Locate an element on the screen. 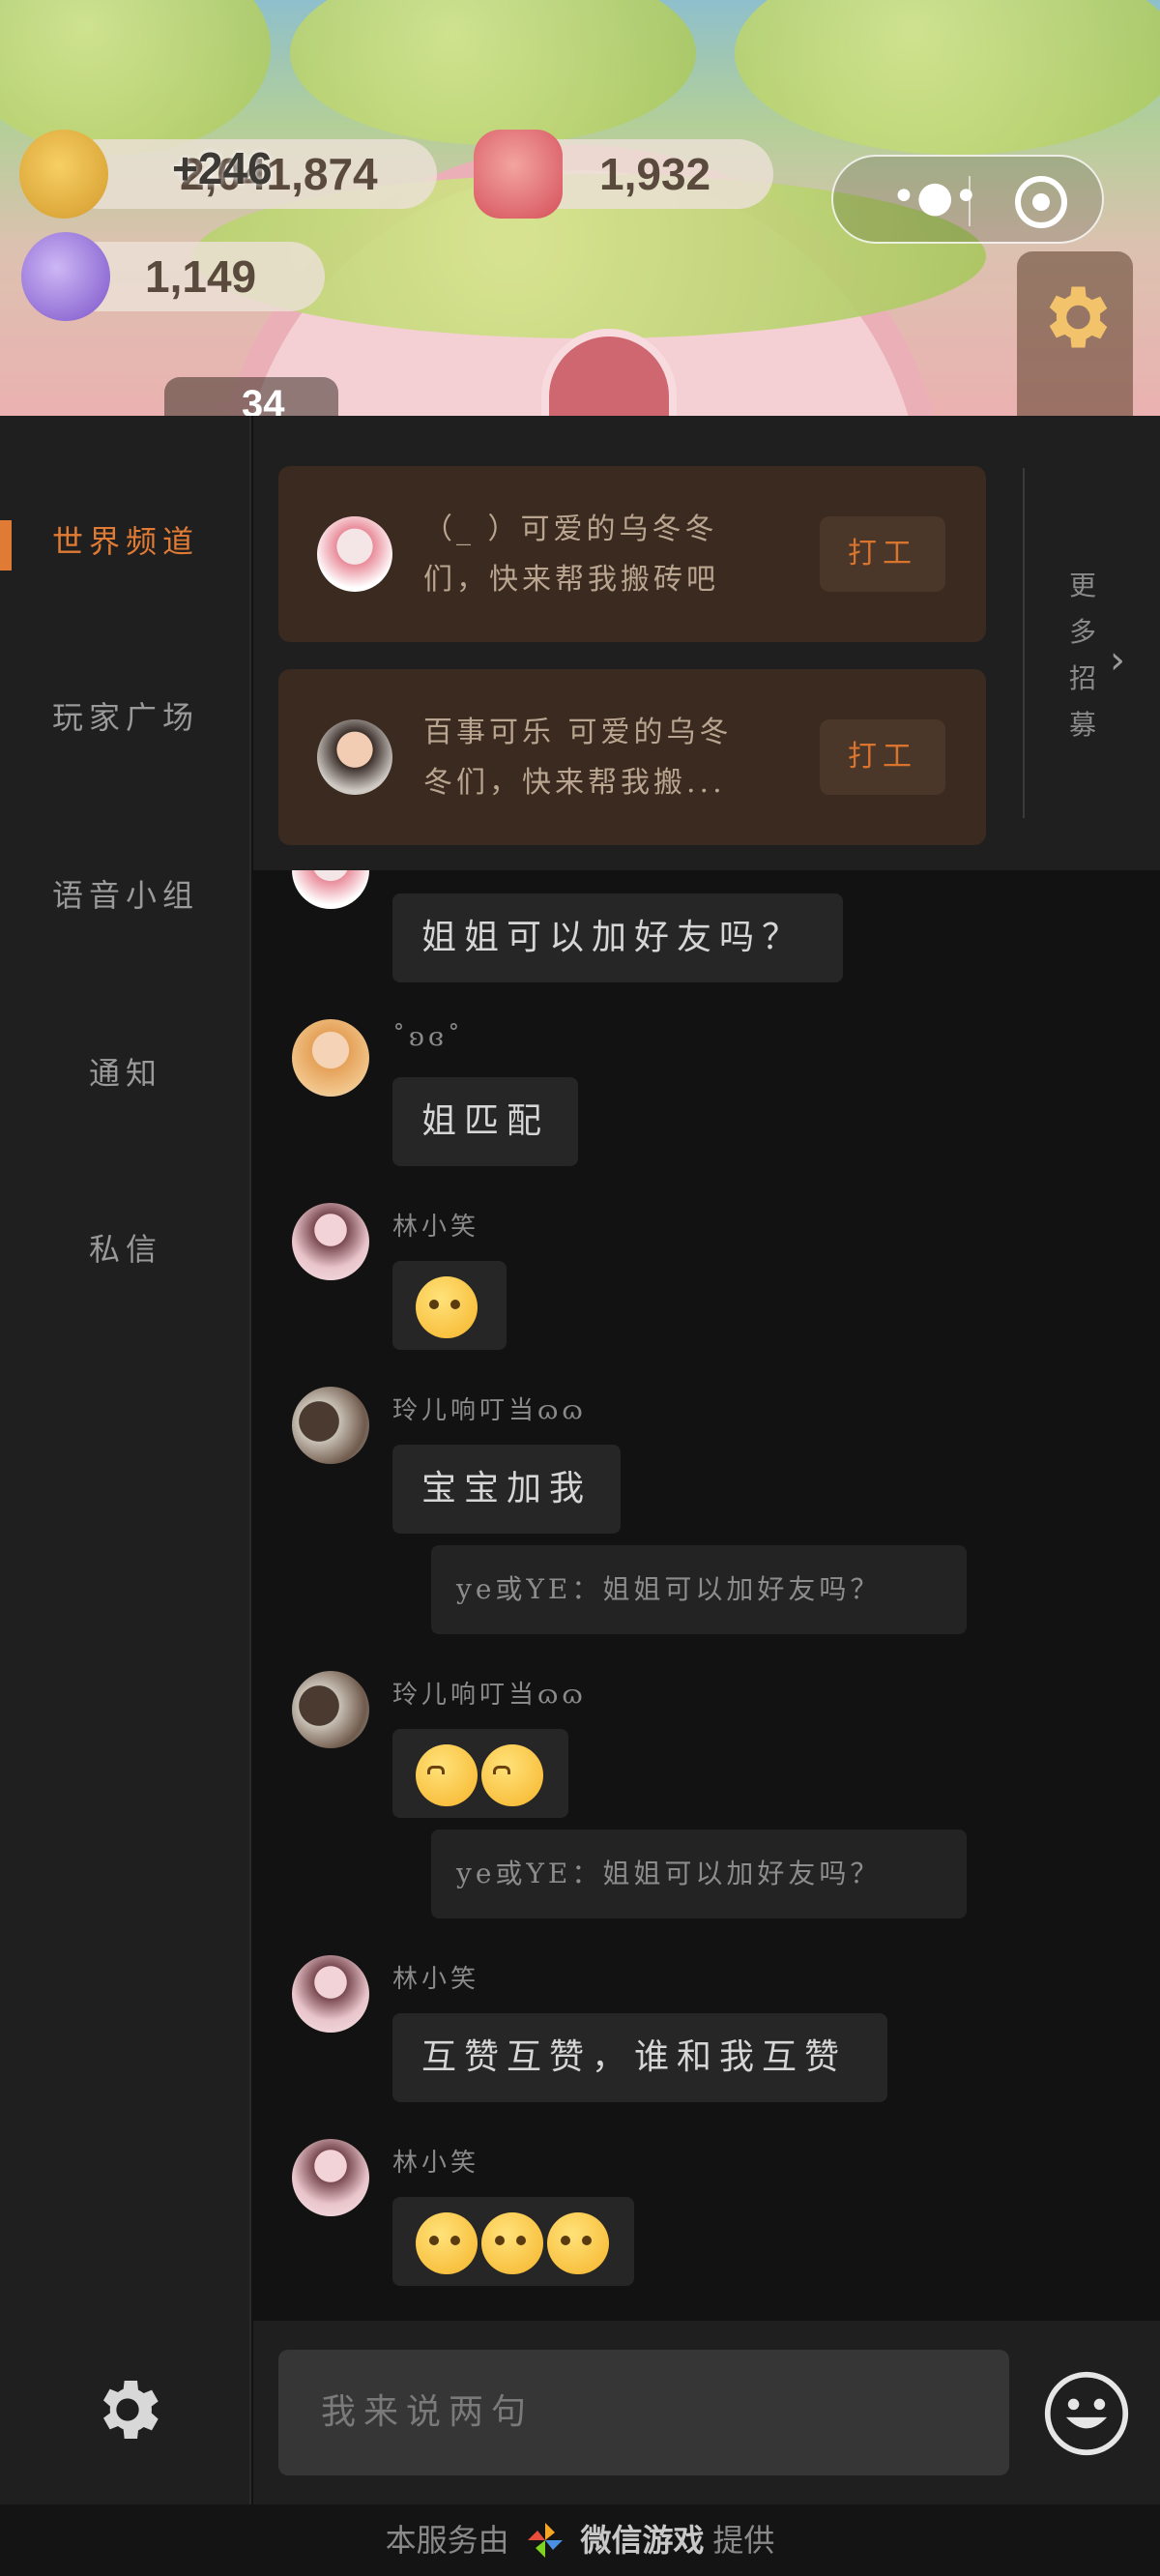  sidebar-item-private-messages: 私信 is located at coordinates (126, 1249).